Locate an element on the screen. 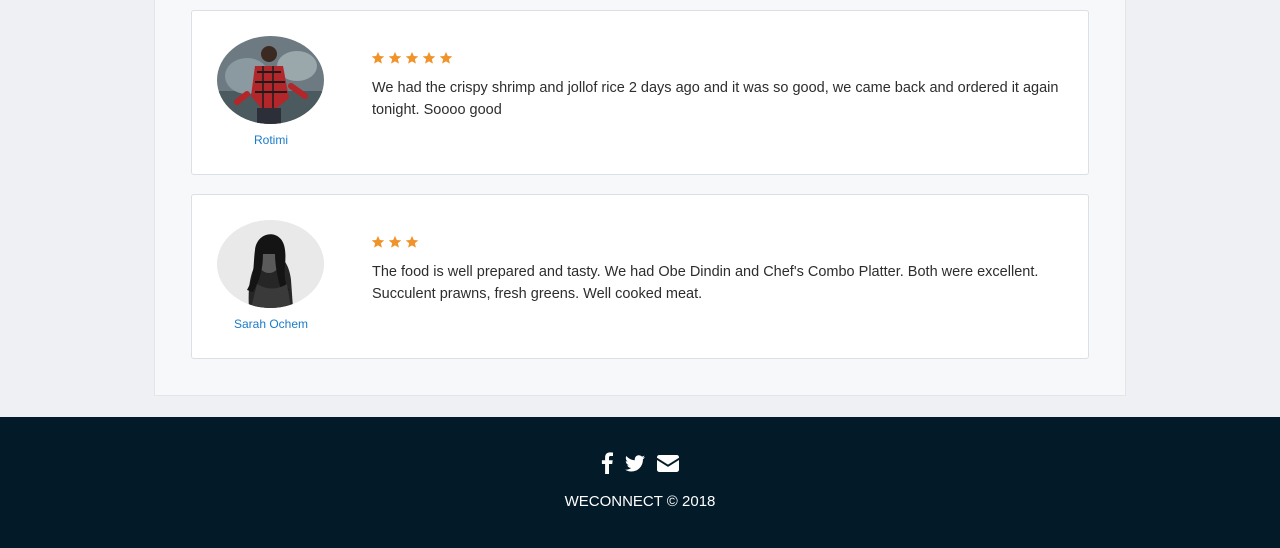 This screenshot has width=1280, height=548. facebook-link is located at coordinates (607, 463).